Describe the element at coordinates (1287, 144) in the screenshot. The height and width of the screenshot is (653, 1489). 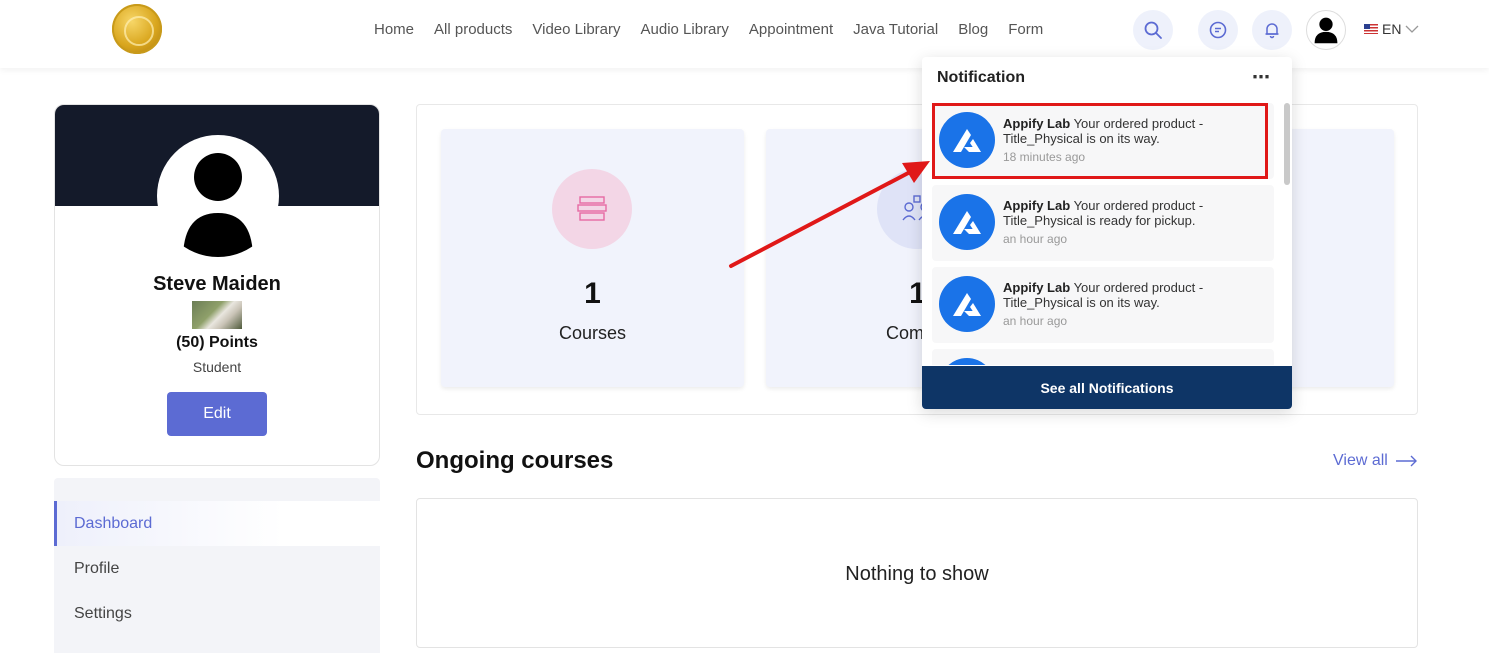
I see `notification-scrollbar` at that location.